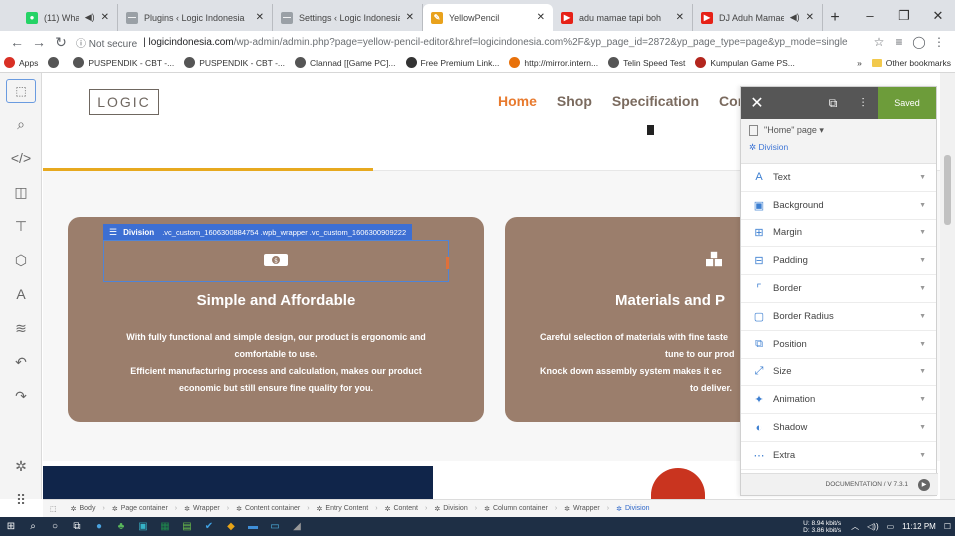 This screenshot has height=536, width=955. What do you see at coordinates (919, 42) in the screenshot?
I see `profile-icon: ◯` at bounding box center [919, 42].